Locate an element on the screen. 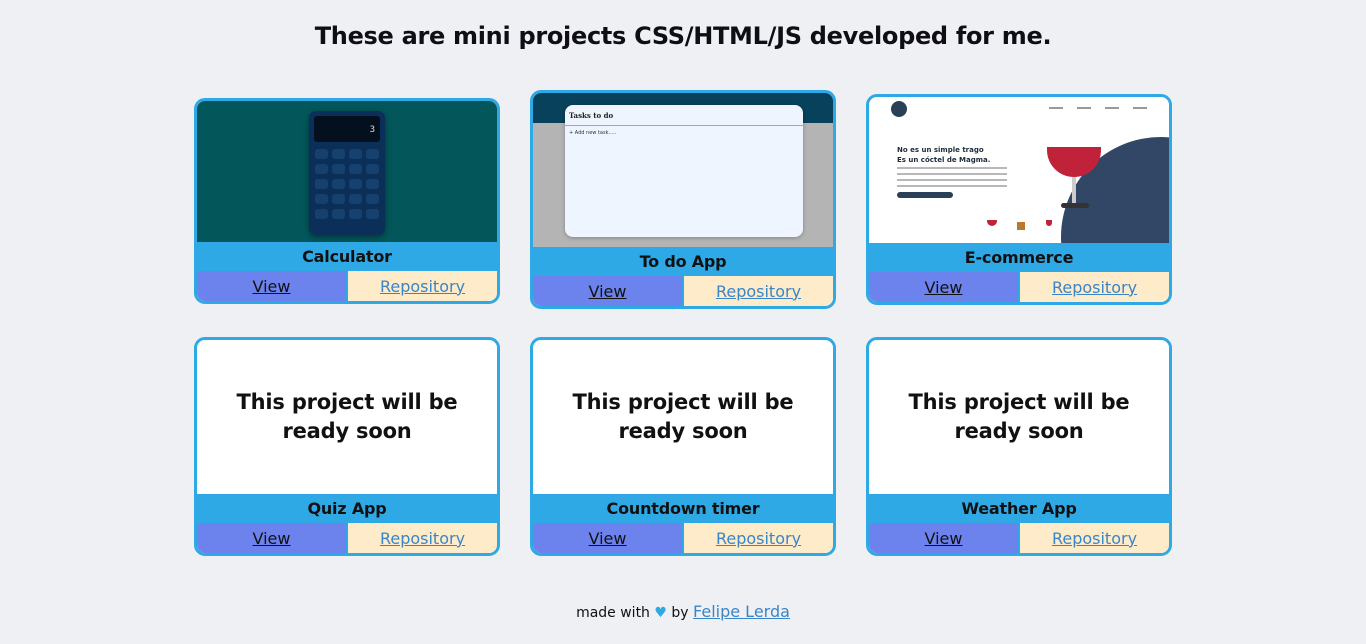  ecommerce-cta is located at coordinates (925, 195).